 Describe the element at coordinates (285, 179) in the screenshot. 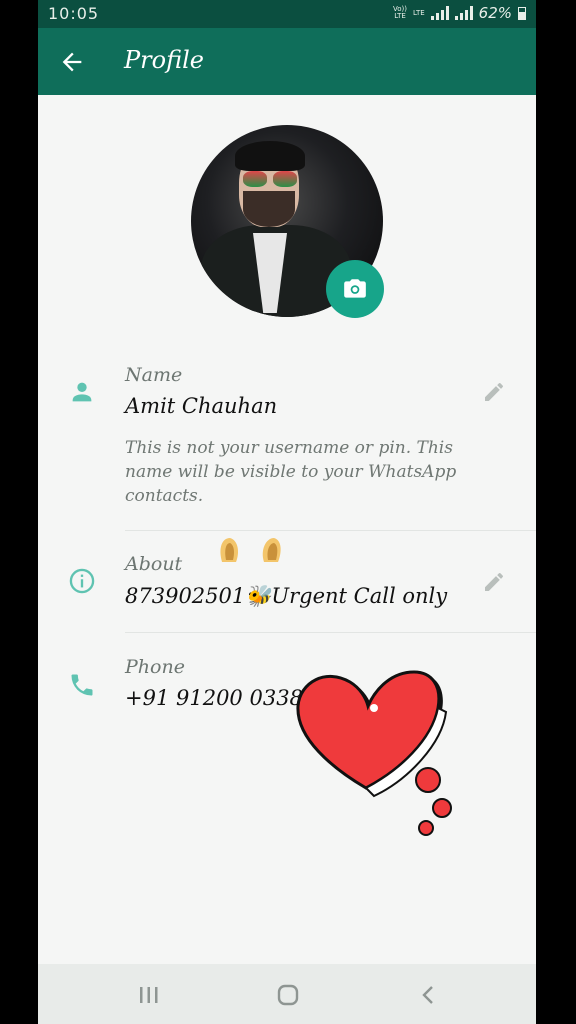

I see `photo-glasses-right` at that location.